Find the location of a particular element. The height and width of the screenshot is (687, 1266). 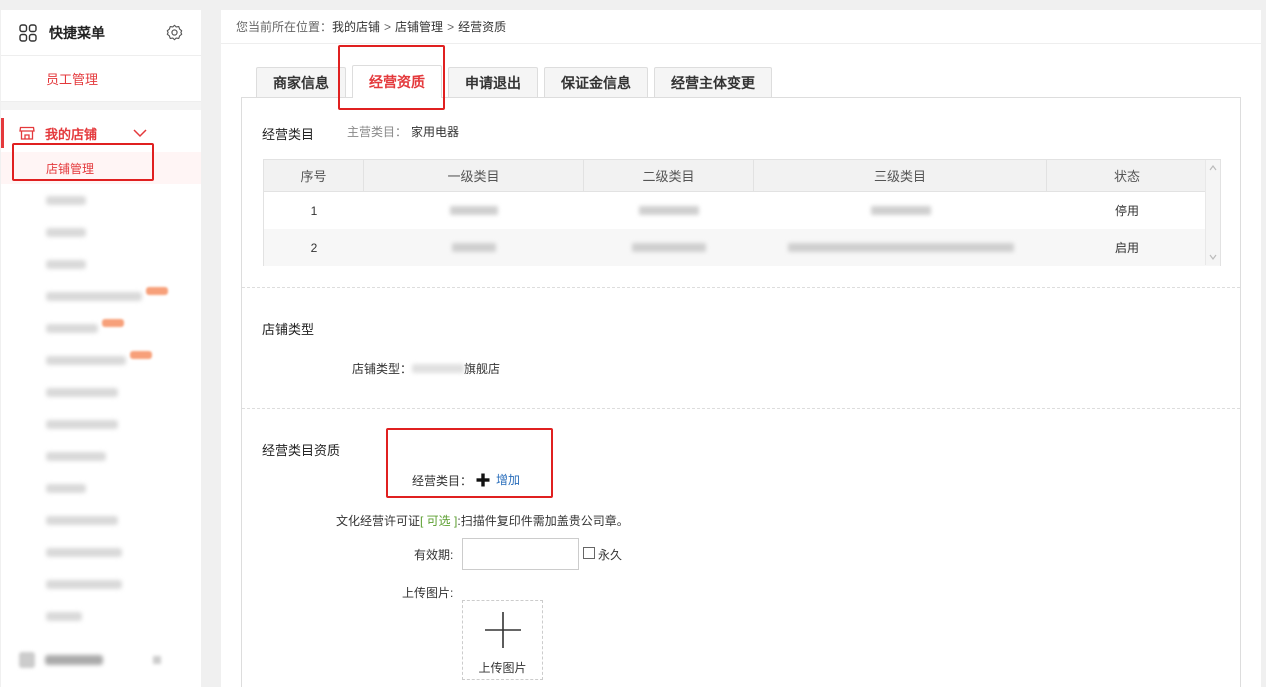

grid-icon is located at coordinates (28, 32).